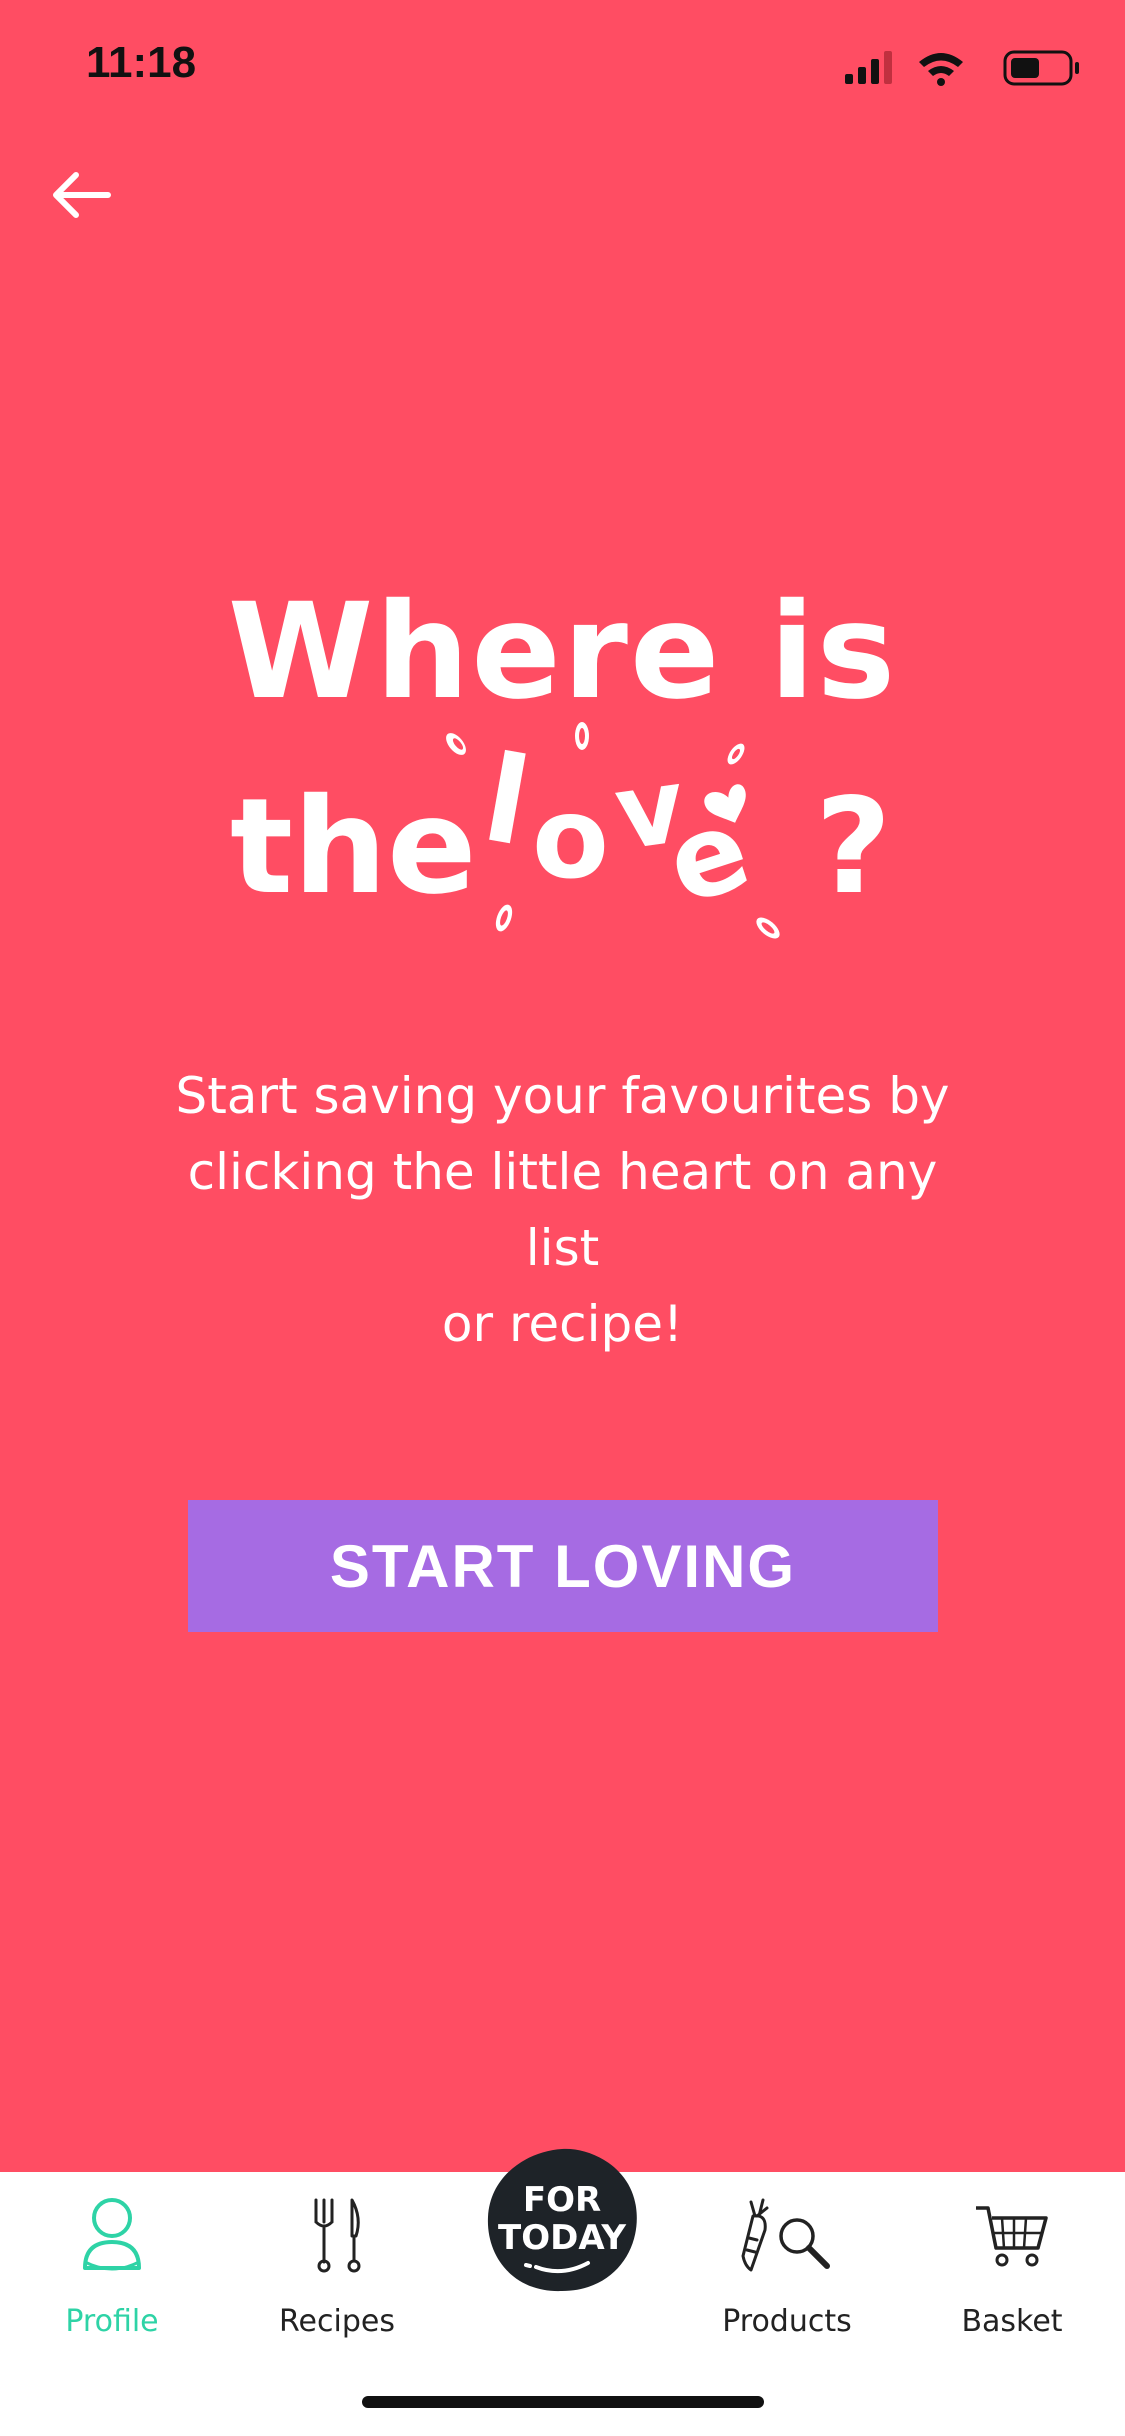  Describe the element at coordinates (965, 68) in the screenshot. I see `status-icons` at that location.